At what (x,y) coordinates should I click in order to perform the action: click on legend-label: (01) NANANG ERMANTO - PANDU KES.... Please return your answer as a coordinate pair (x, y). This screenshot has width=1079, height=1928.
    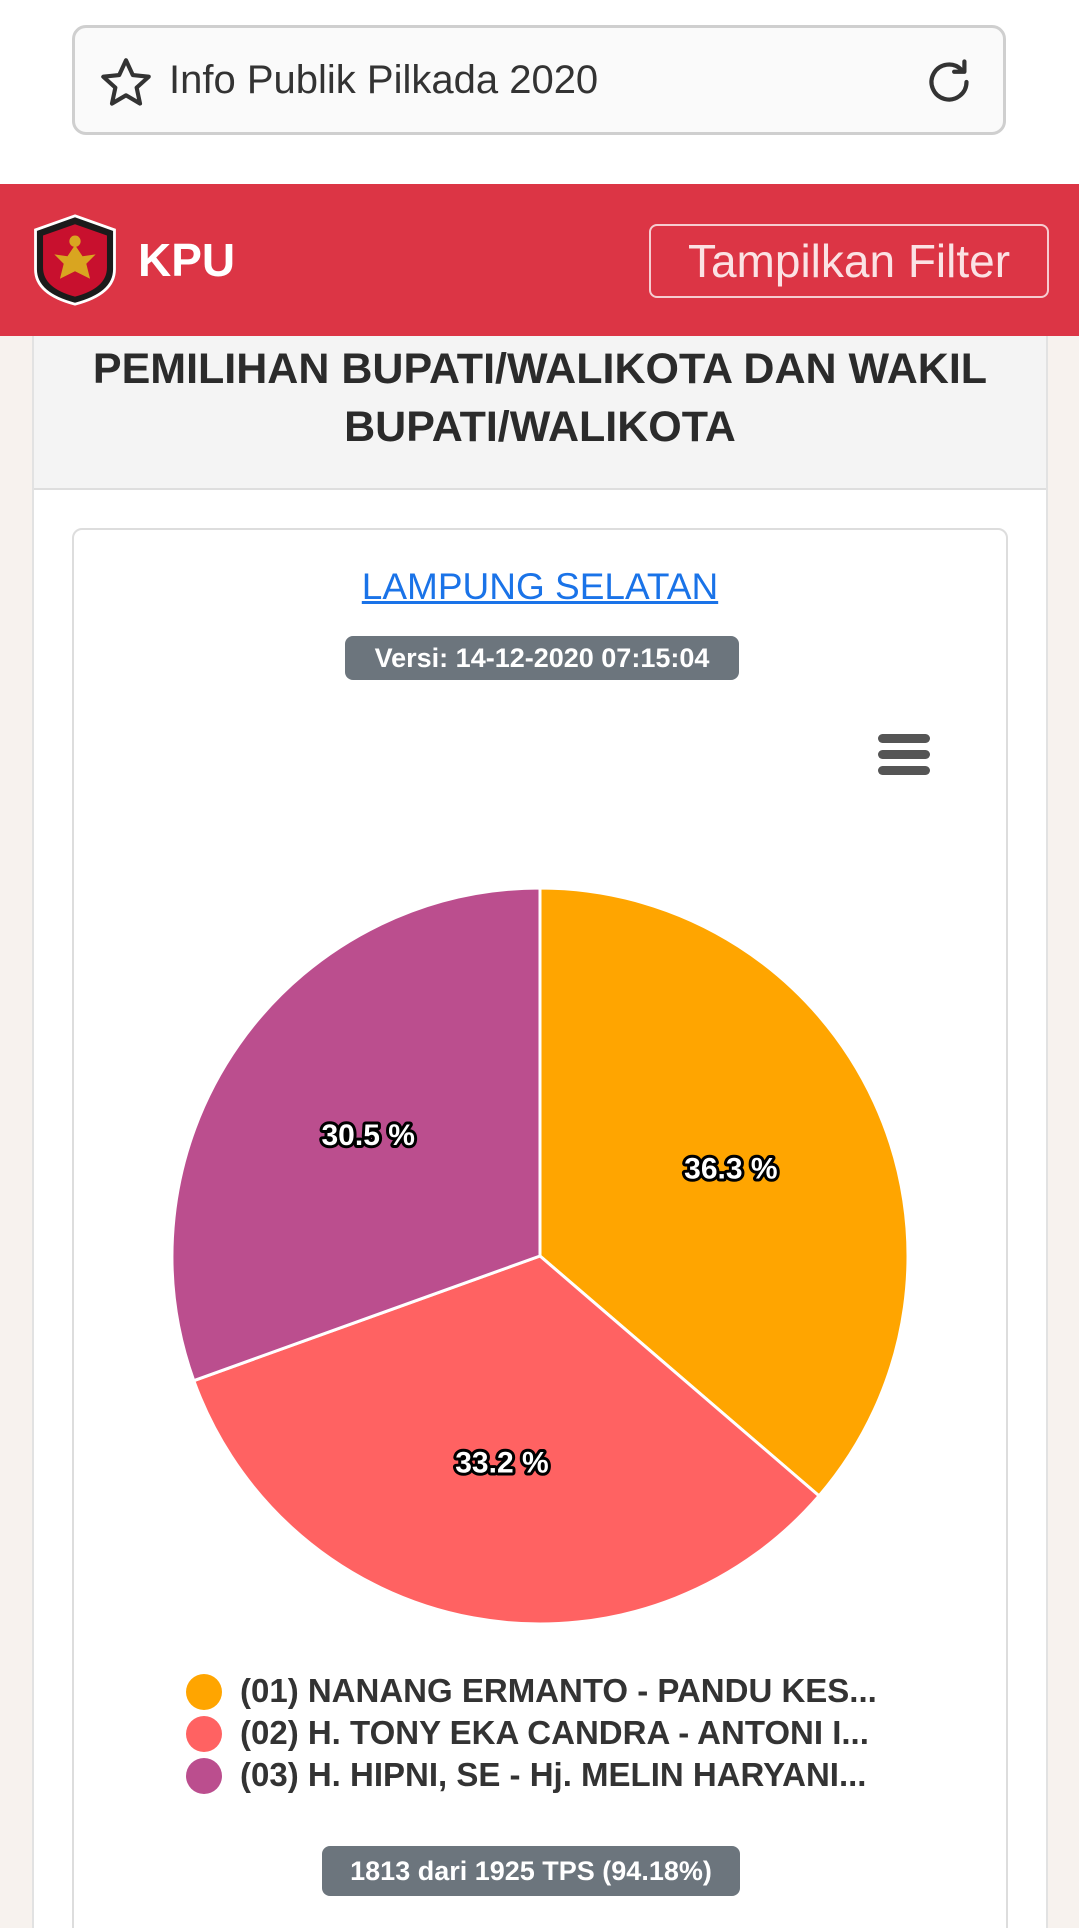
    Looking at the image, I should click on (558, 1690).